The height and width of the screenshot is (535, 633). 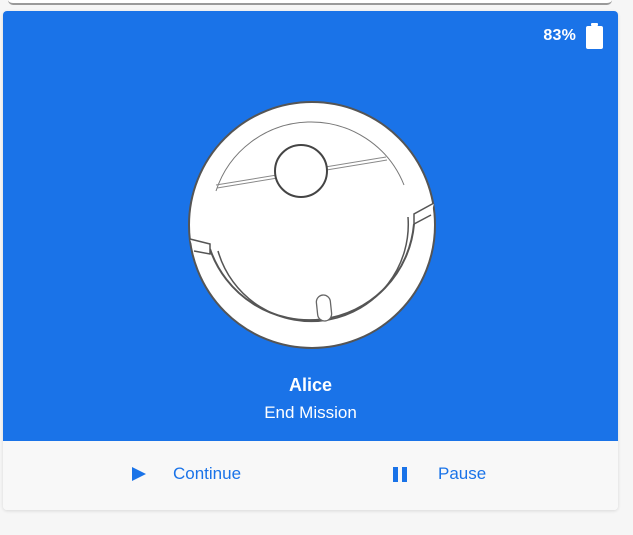 I want to click on battery-status: 83%, so click(x=573, y=36).